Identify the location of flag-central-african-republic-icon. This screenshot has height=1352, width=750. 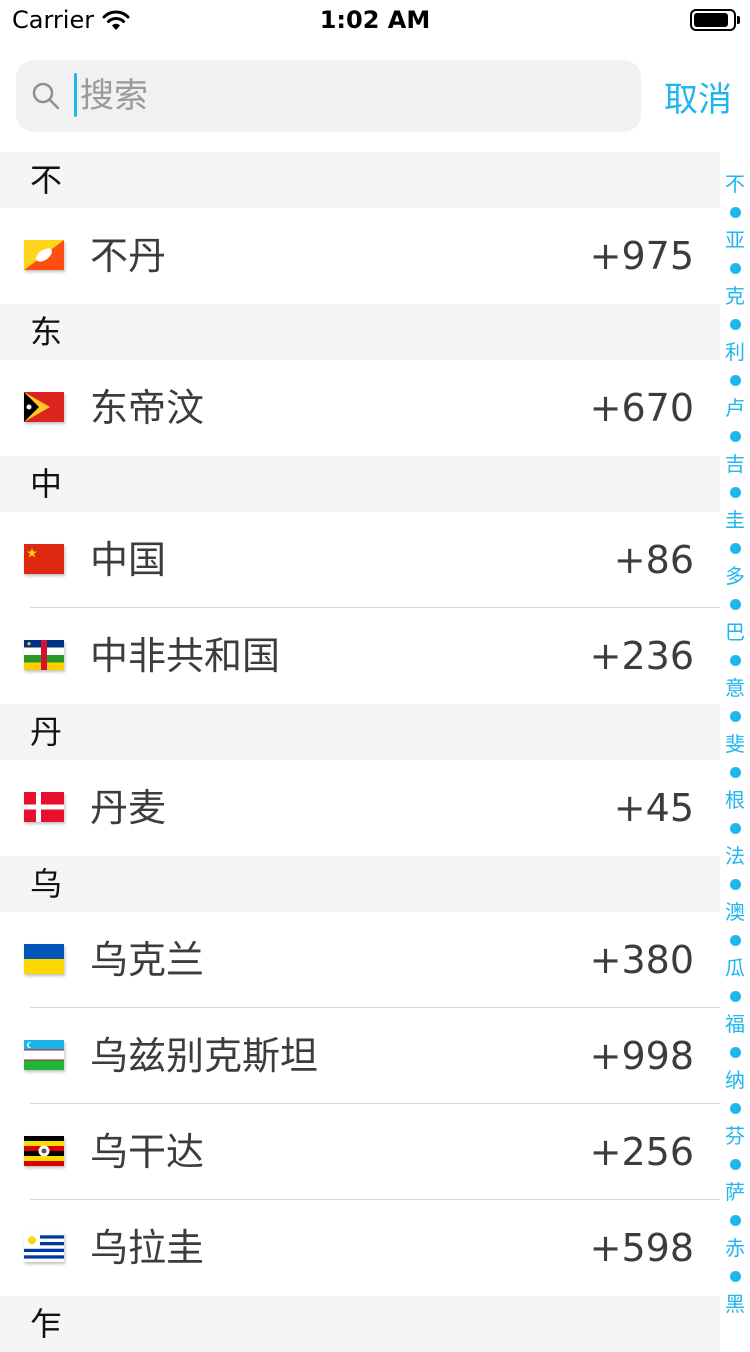
(44, 655).